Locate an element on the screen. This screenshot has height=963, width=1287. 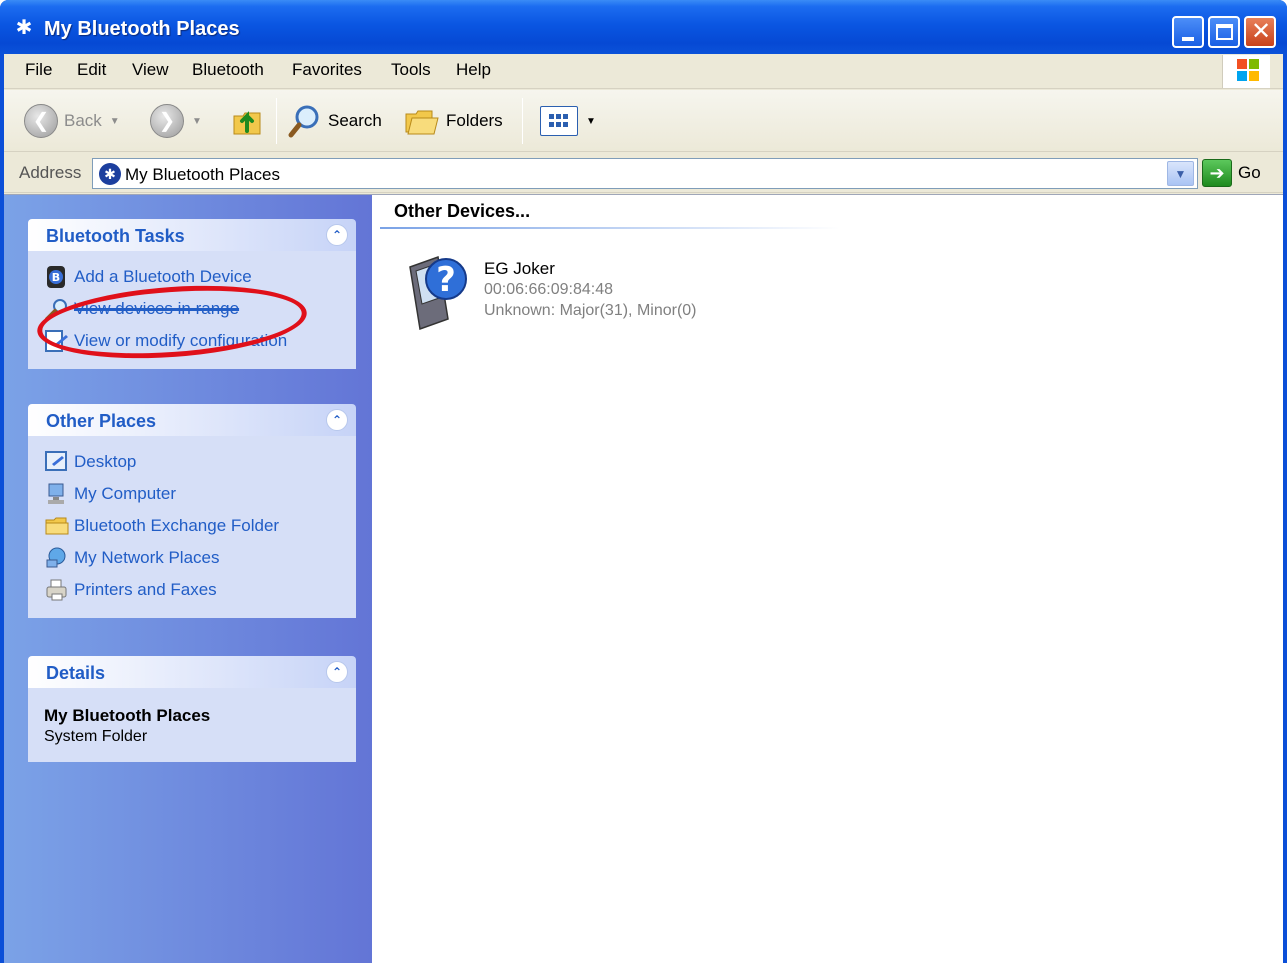
menu-file: File is located at coordinates (38, 70).